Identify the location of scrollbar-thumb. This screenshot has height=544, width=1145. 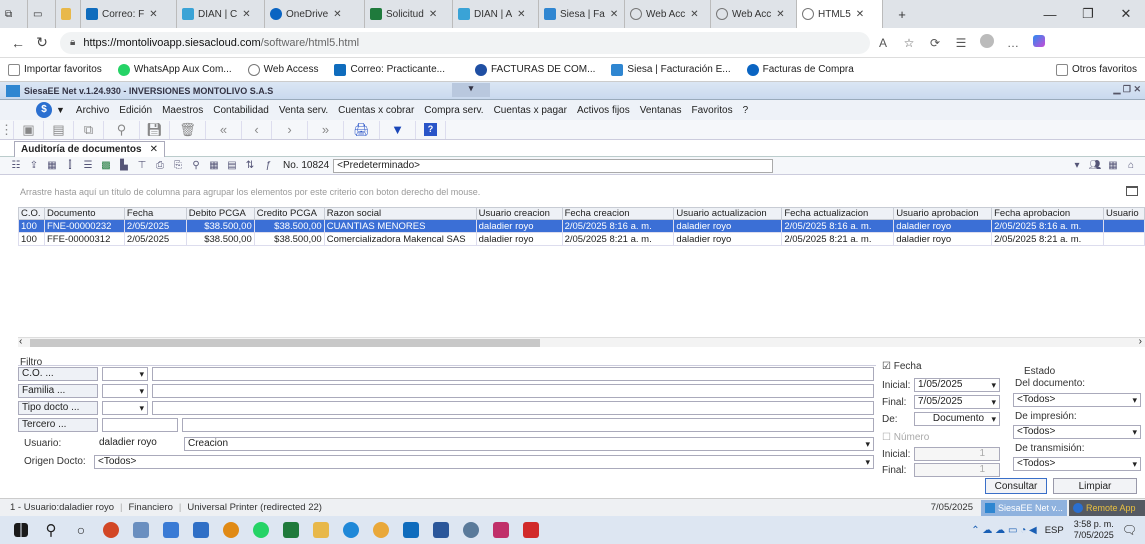
(285, 343).